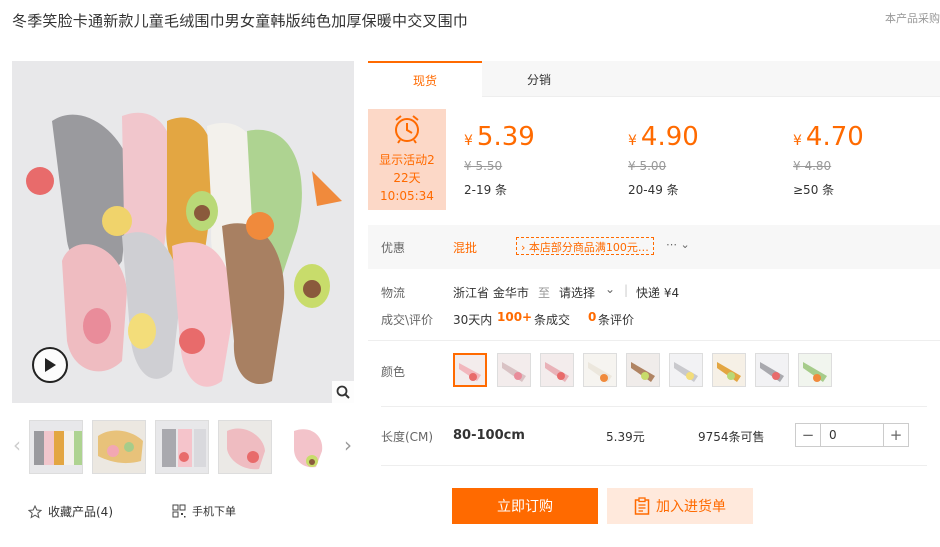 The height and width of the screenshot is (547, 940). What do you see at coordinates (407, 437) in the screenshot?
I see `length-label: 长度(CM)` at bounding box center [407, 437].